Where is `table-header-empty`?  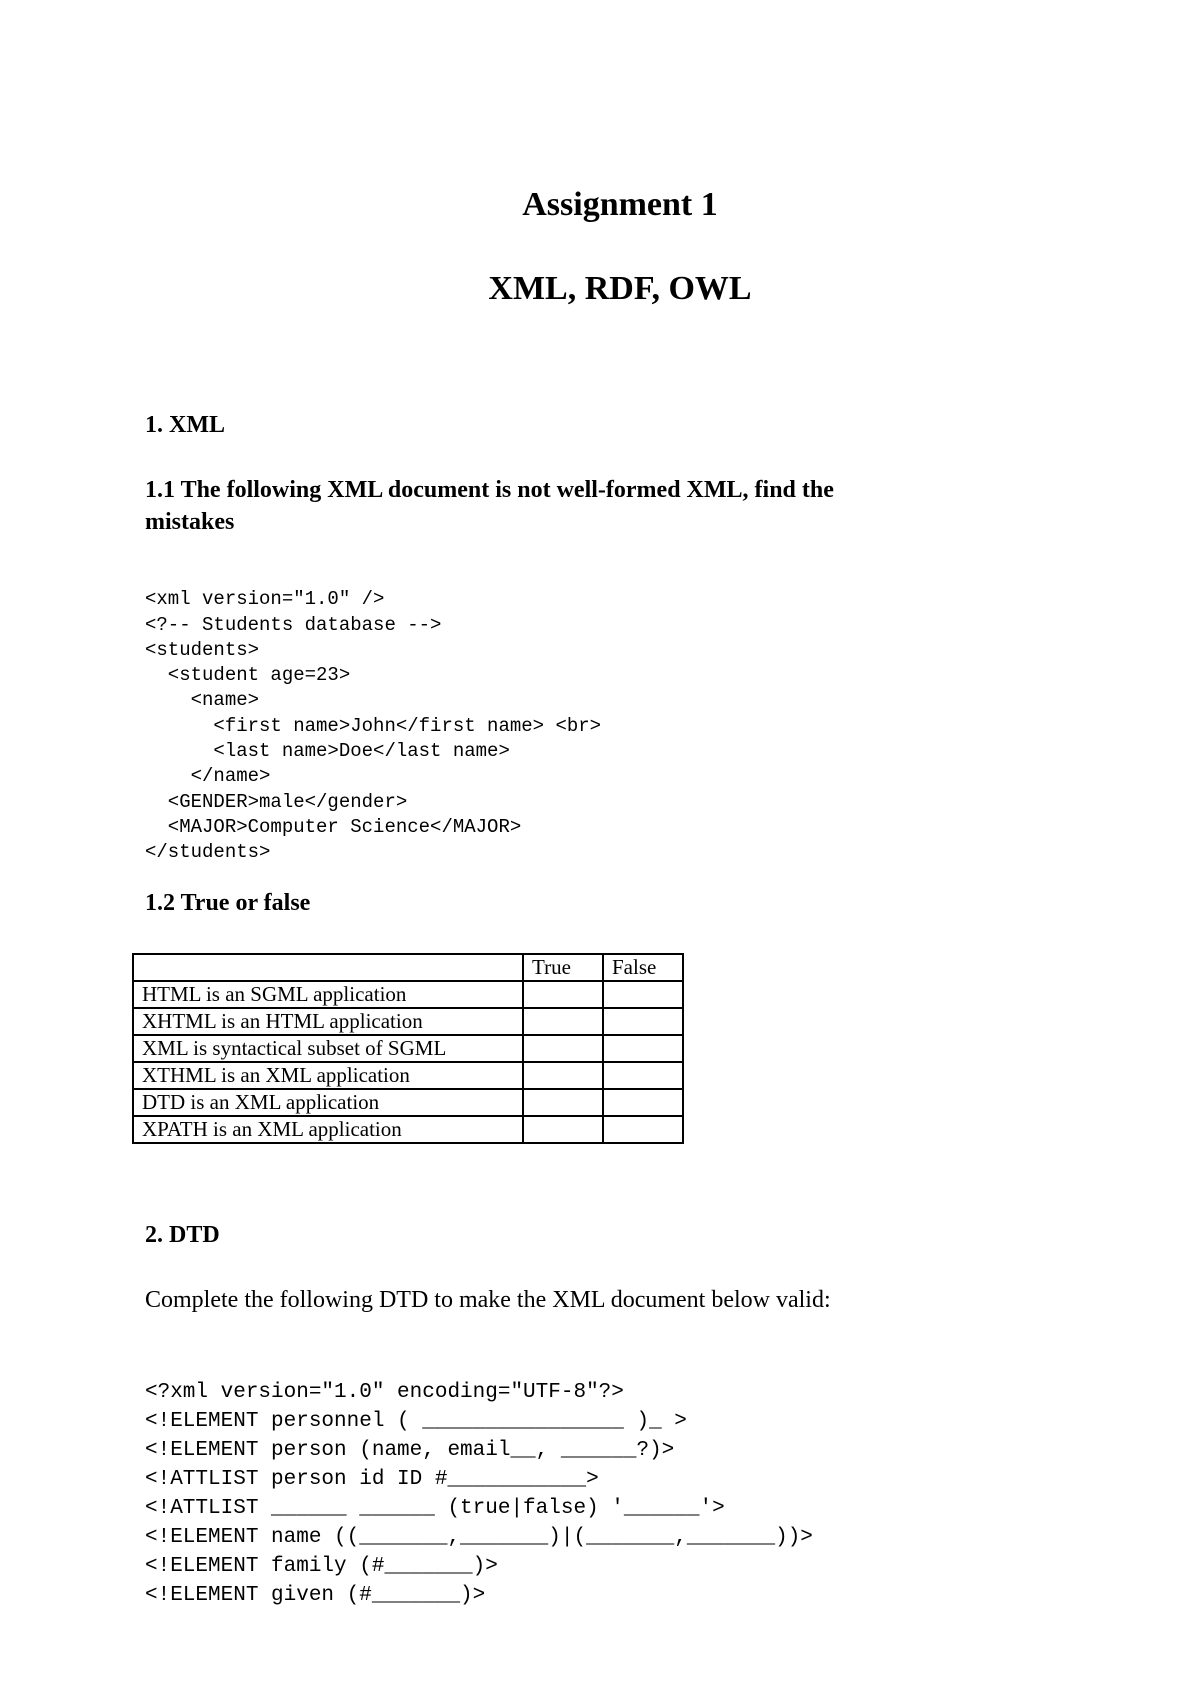
table-header-empty is located at coordinates (328, 967).